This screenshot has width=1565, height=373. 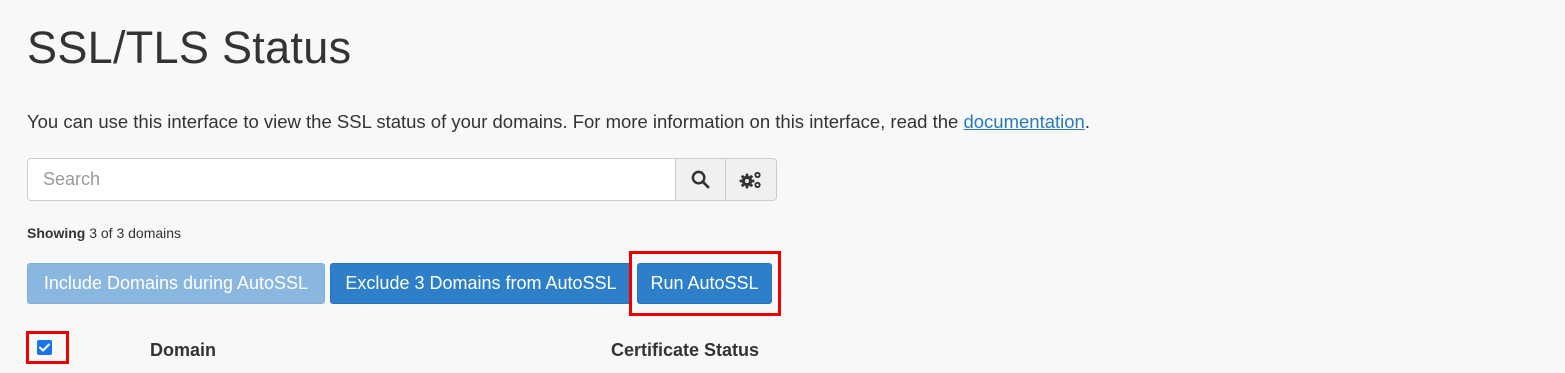 I want to click on domain-count-label: Showing, so click(x=56, y=233).